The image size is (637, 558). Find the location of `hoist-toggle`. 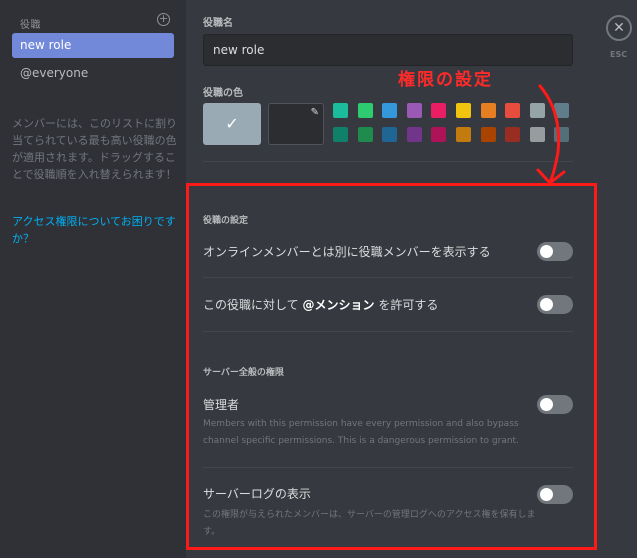

hoist-toggle is located at coordinates (555, 251).